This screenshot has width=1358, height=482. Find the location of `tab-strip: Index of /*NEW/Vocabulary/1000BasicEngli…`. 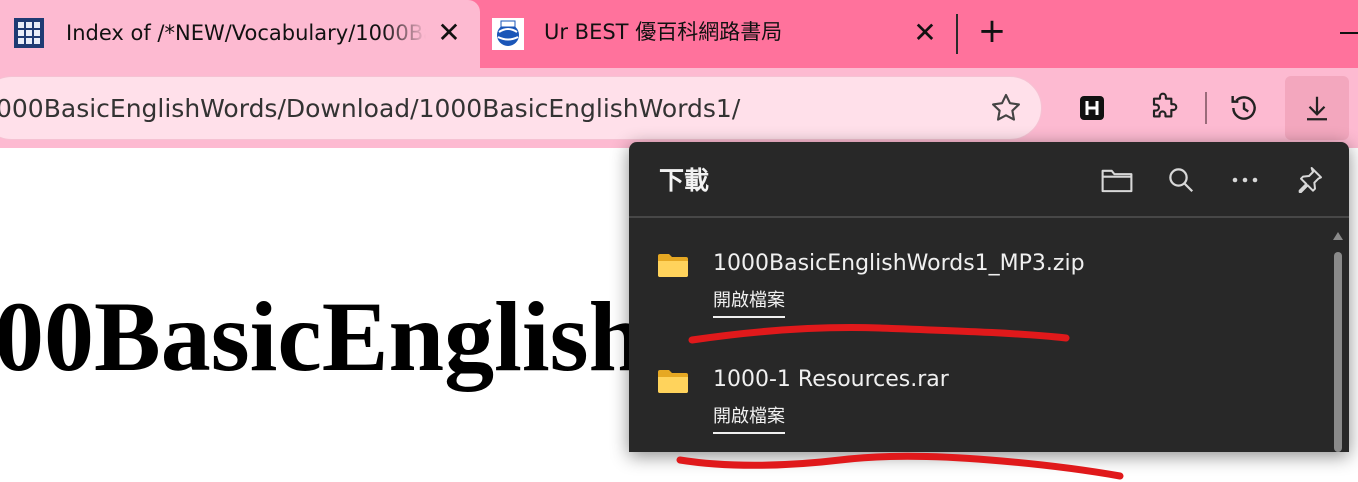

tab-strip: Index of /*NEW/Vocabulary/1000BasicEngli… is located at coordinates (679, 34).